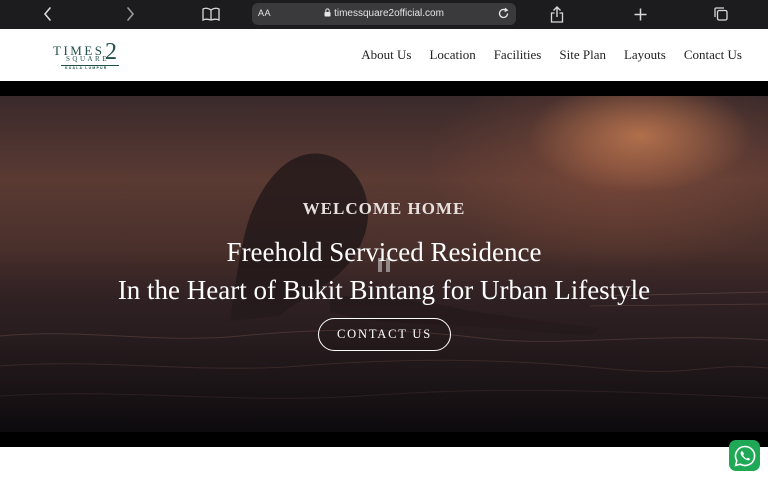 The image size is (768, 479). I want to click on nav-item-location: Location, so click(452, 55).